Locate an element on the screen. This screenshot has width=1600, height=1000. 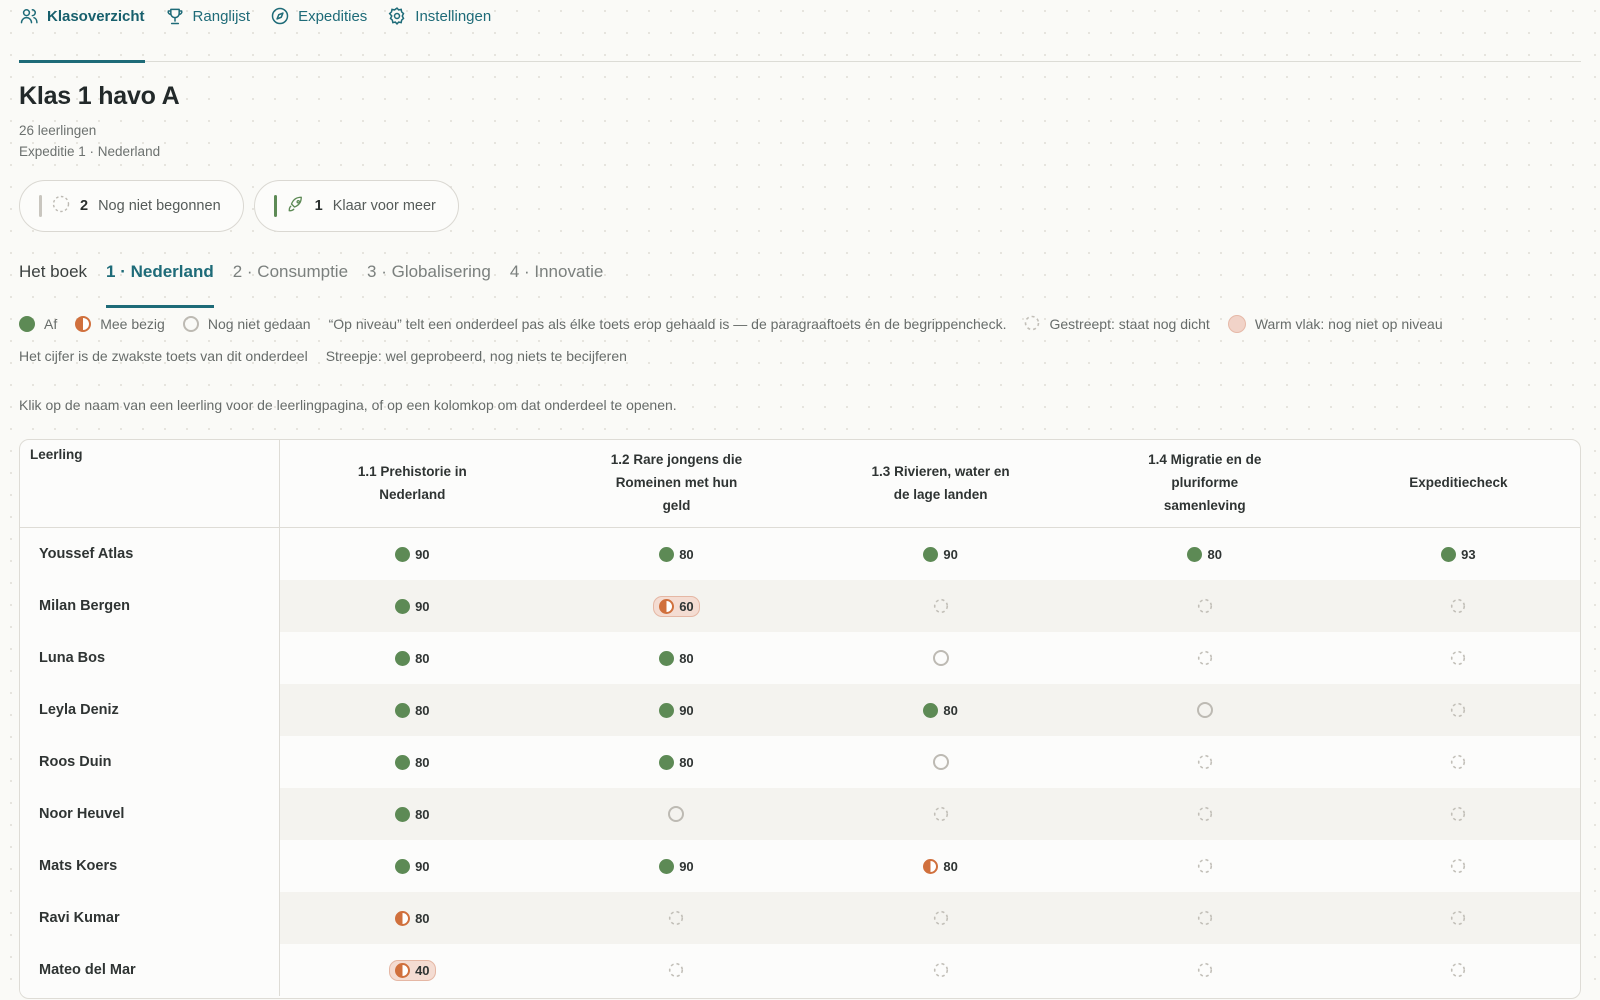
column-header: 1.3 Rivieren, water en de lage landen is located at coordinates (941, 483).